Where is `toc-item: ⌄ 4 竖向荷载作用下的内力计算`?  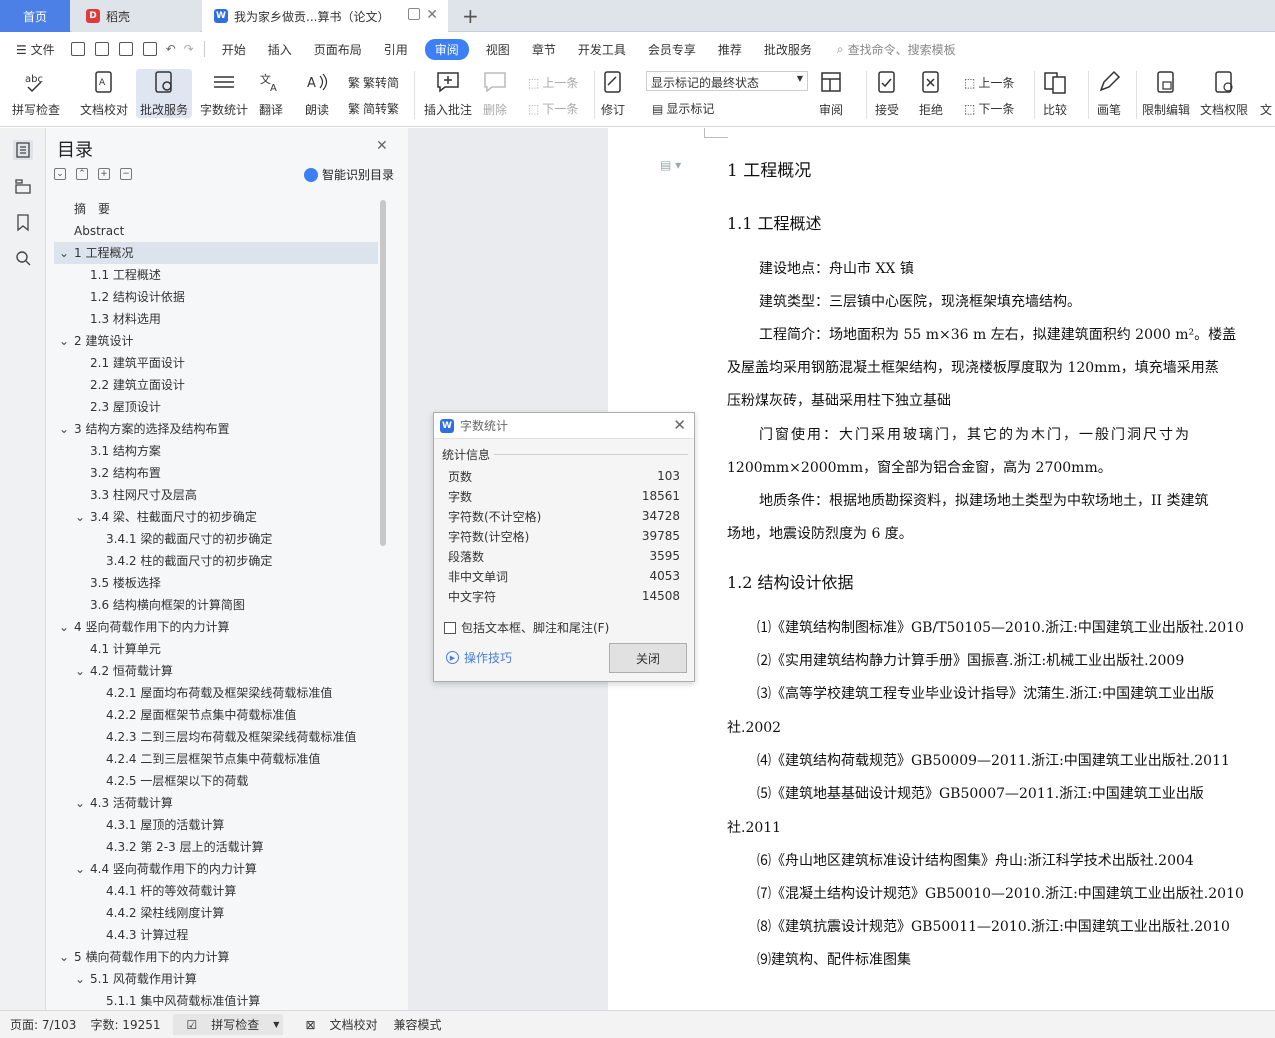 toc-item: ⌄ 4 竖向荷载作用下的内力计算 is located at coordinates (216, 627).